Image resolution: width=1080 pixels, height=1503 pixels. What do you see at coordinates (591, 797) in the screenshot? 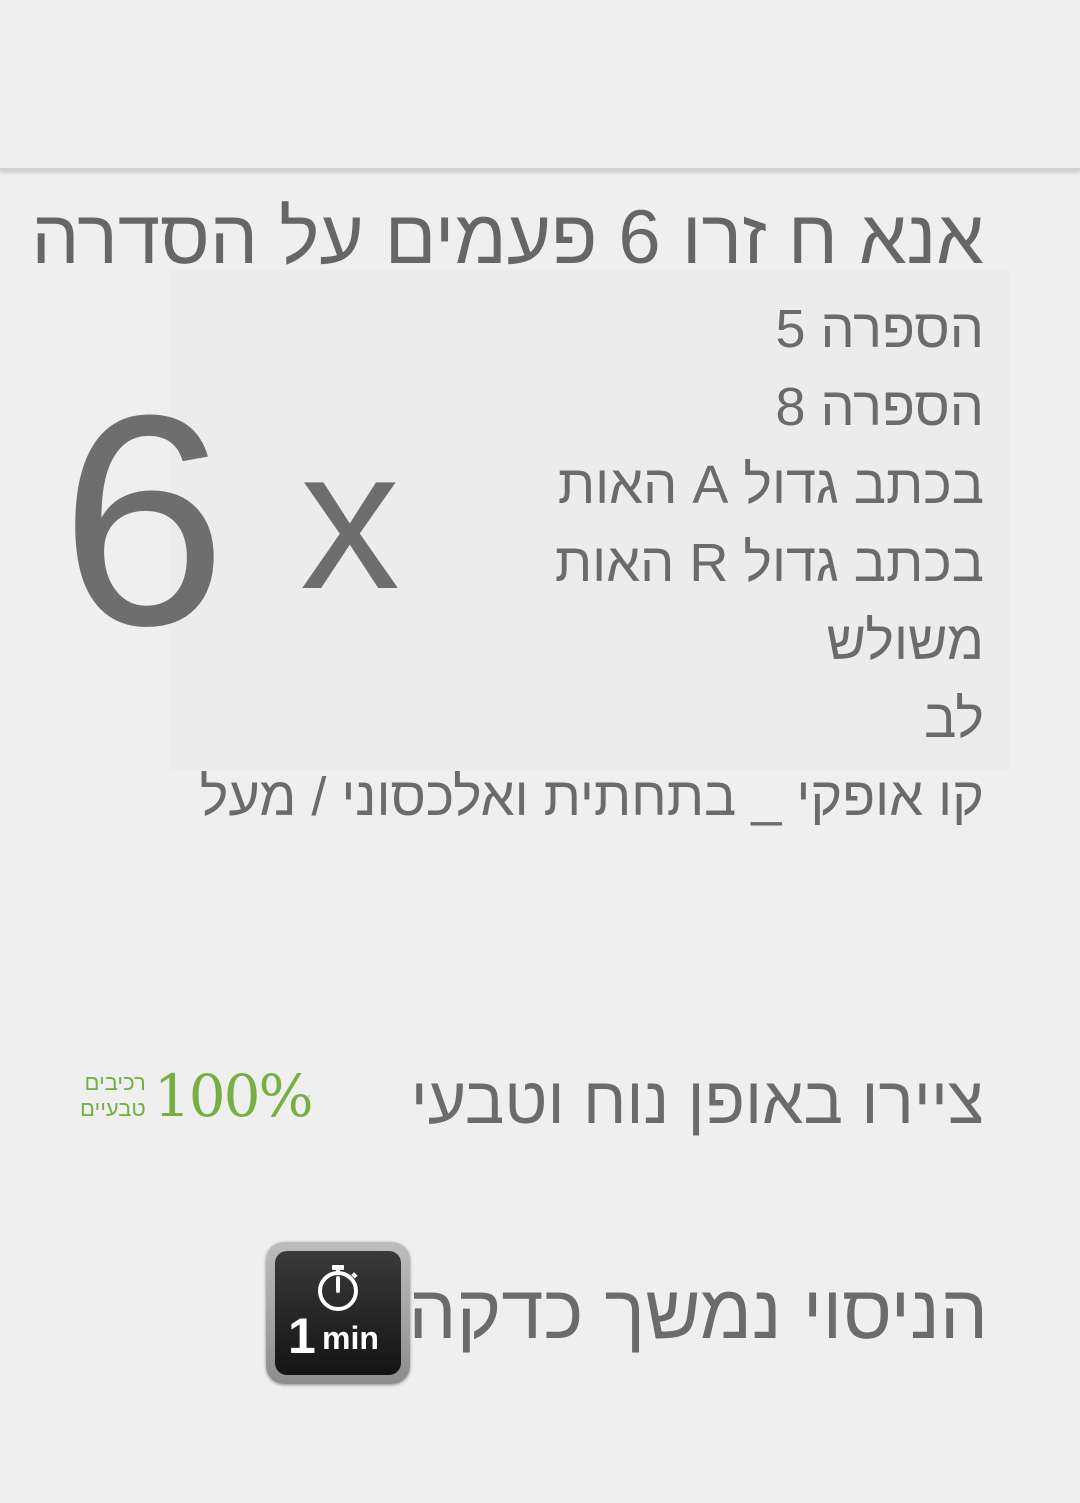
I see `list-item: קו אופקי _ בתחתית ואלכסוני / מעל` at bounding box center [591, 797].